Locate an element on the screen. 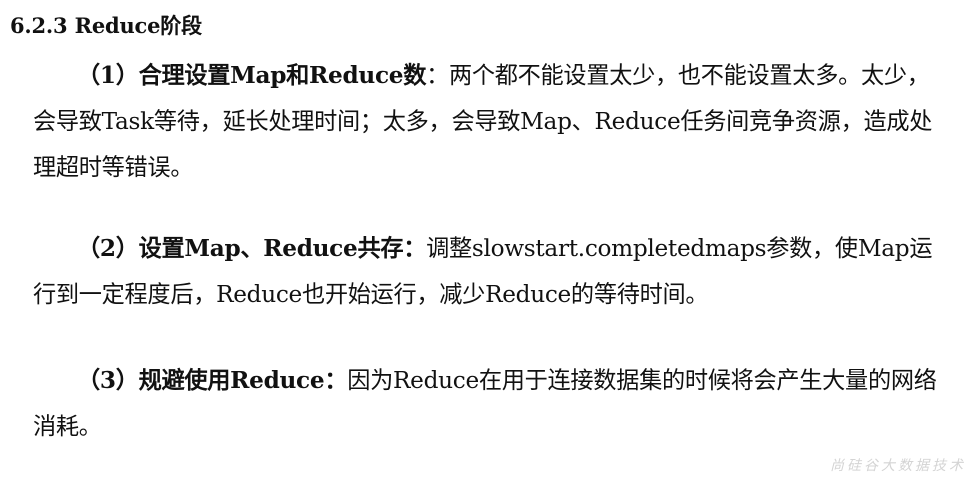 The width and height of the screenshot is (974, 477). paragraph-lead: （2）设置Map、Reduce共存： is located at coordinates (252, 248).